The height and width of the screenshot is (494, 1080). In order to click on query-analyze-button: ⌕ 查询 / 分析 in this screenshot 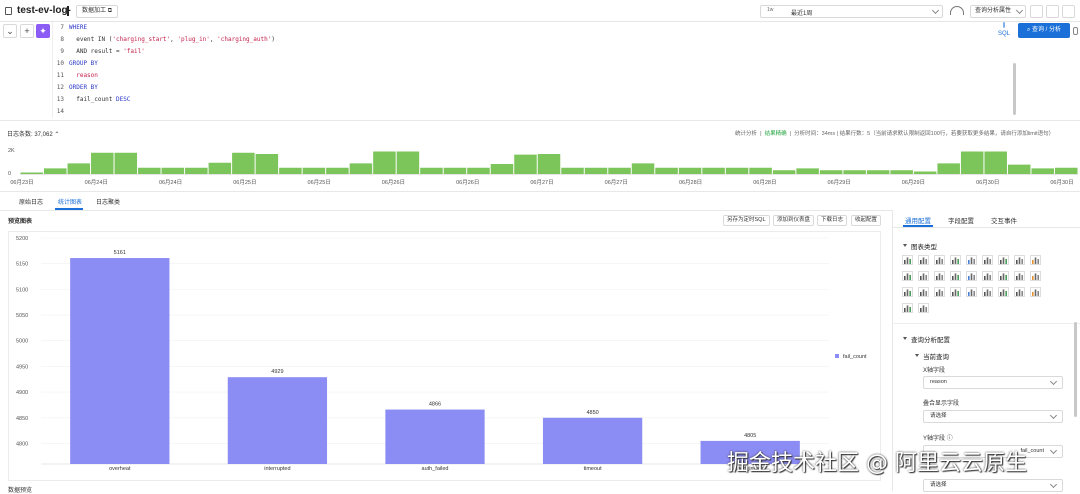, I will do `click(1044, 30)`.